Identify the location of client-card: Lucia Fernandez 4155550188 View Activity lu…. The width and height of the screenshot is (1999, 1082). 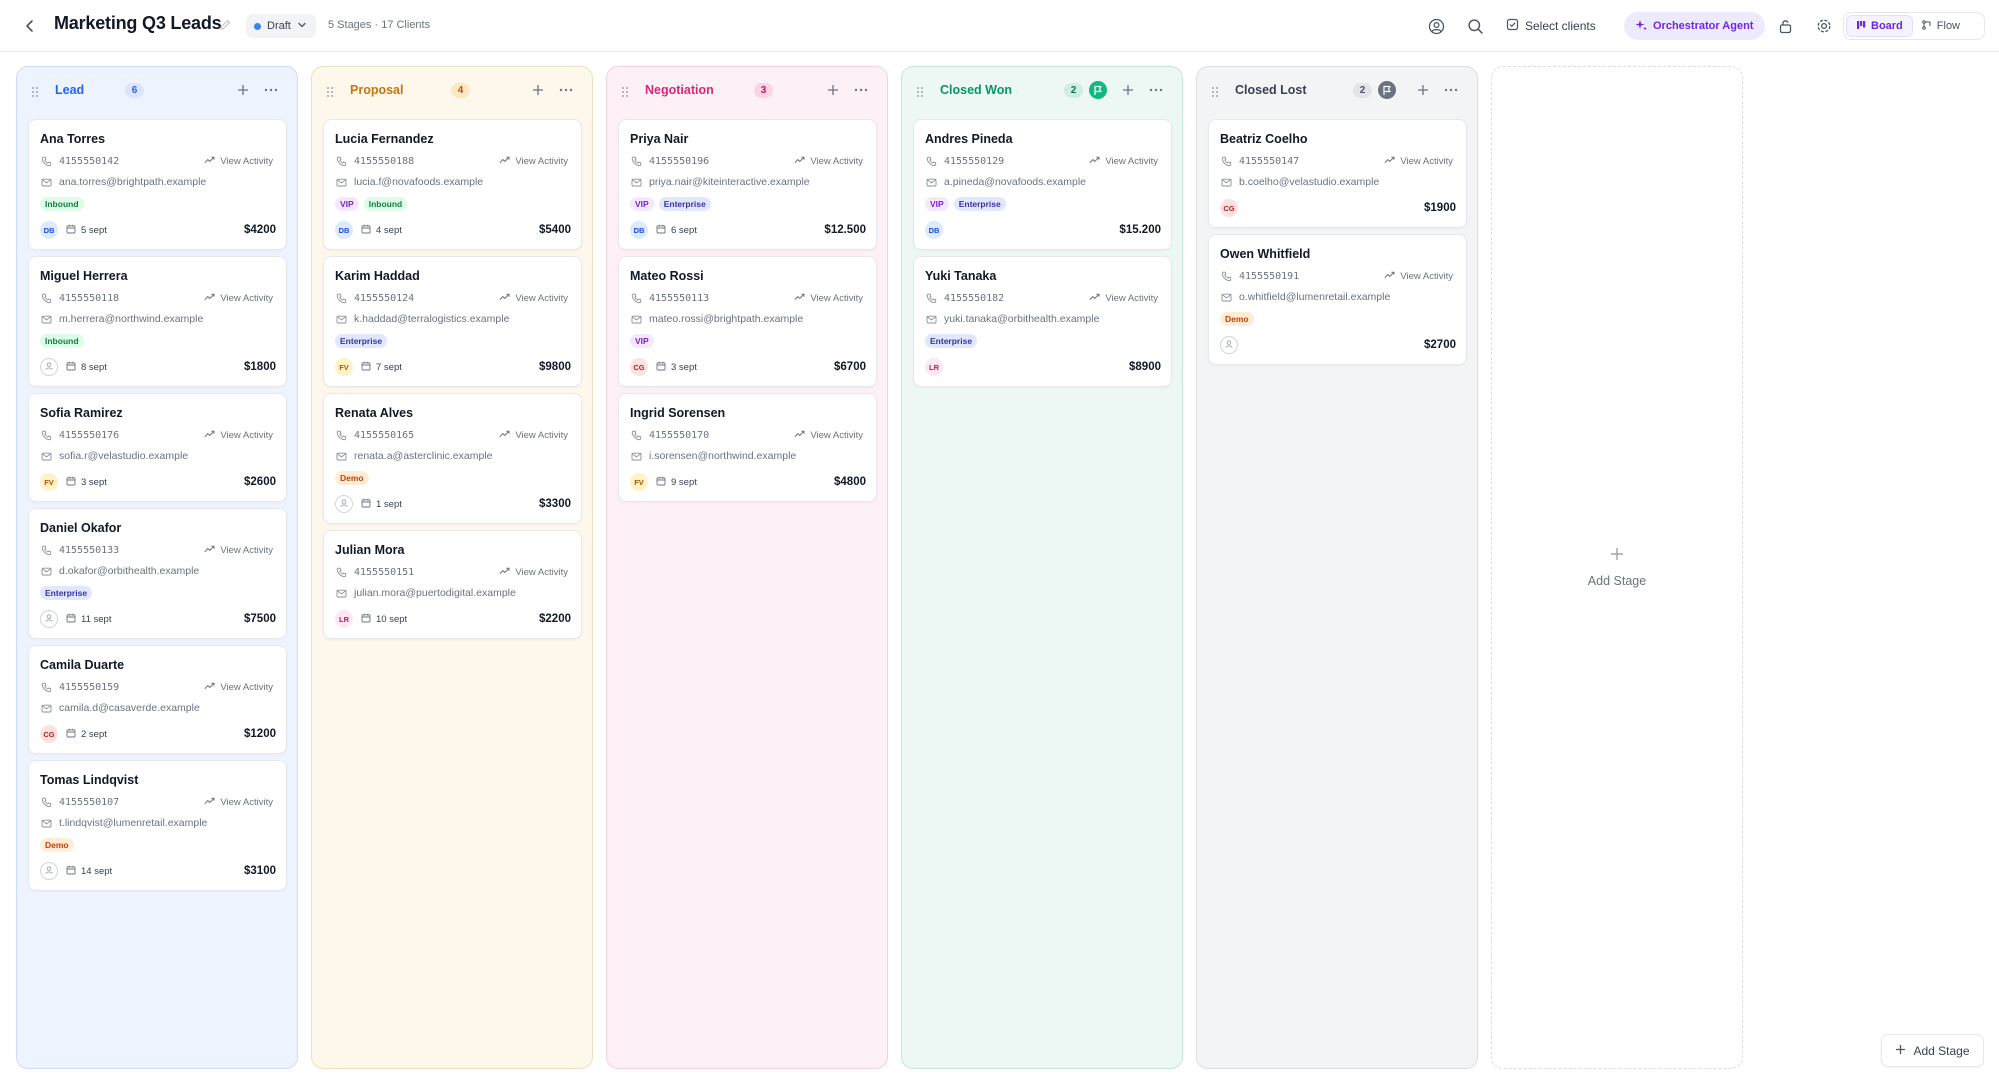
(452, 184).